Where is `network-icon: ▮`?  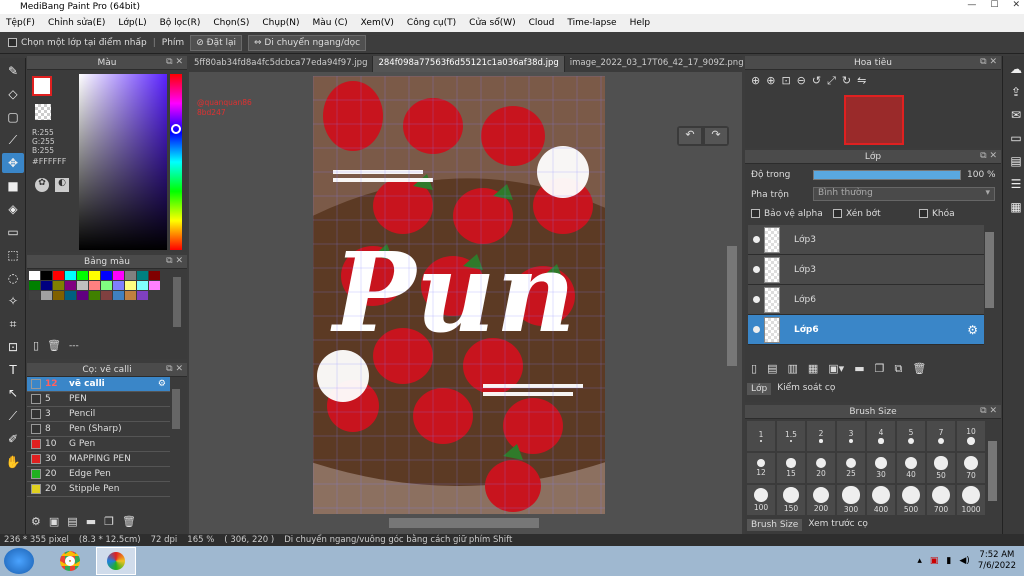 network-icon: ▮ is located at coordinates (948, 561).